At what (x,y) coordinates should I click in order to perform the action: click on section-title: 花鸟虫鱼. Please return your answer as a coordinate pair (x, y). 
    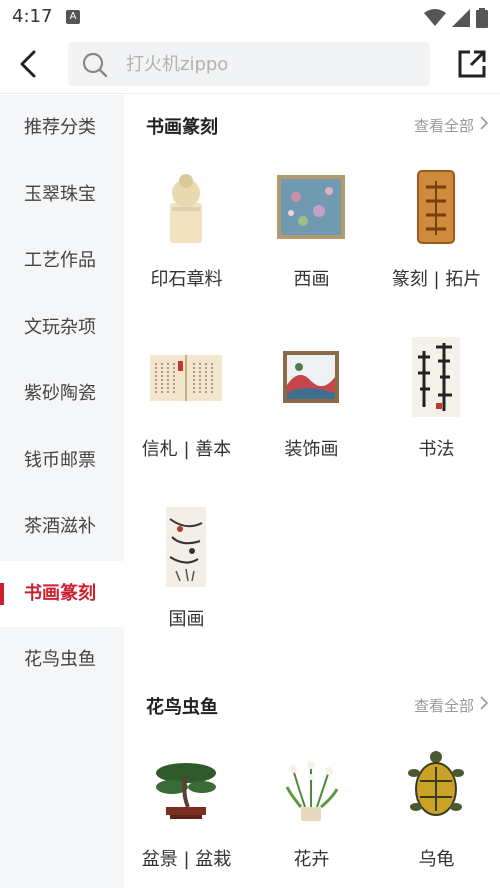
    Looking at the image, I should click on (182, 707).